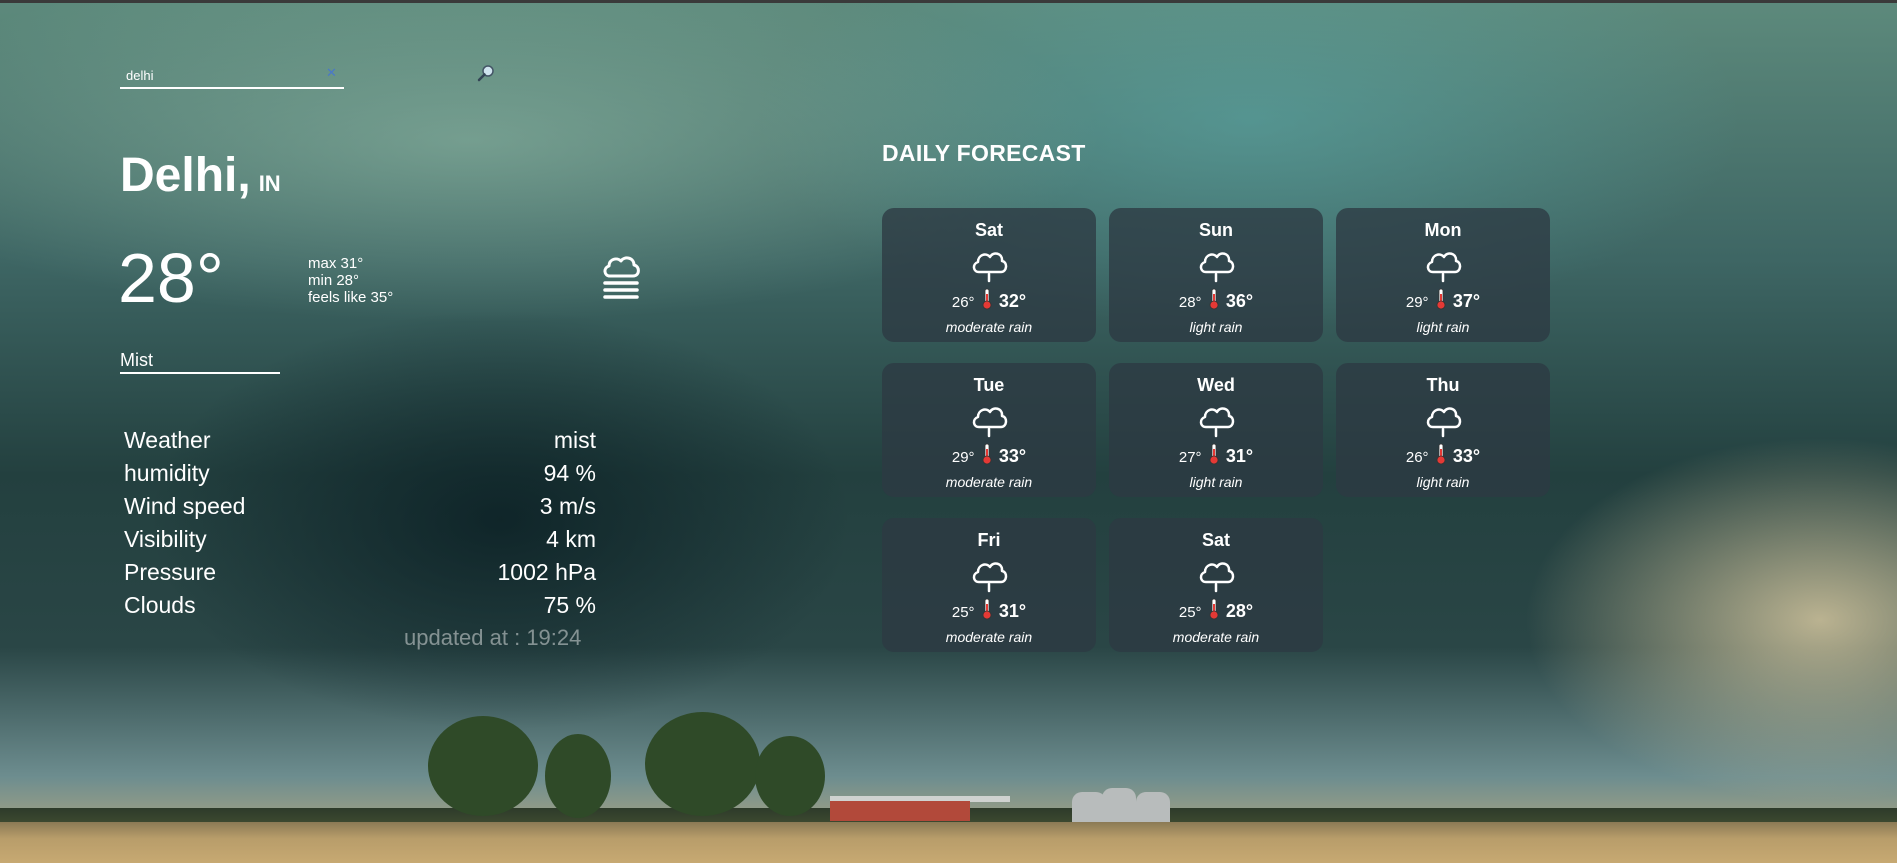 The image size is (1897, 863). I want to click on forecast-day: Sat, so click(1215, 540).